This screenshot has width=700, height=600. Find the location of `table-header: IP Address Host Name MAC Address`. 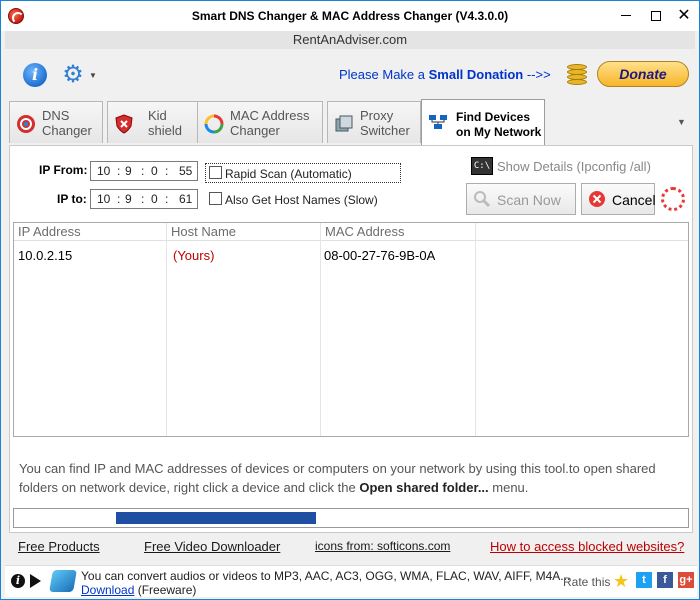

table-header: IP Address Host Name MAC Address is located at coordinates (351, 232).